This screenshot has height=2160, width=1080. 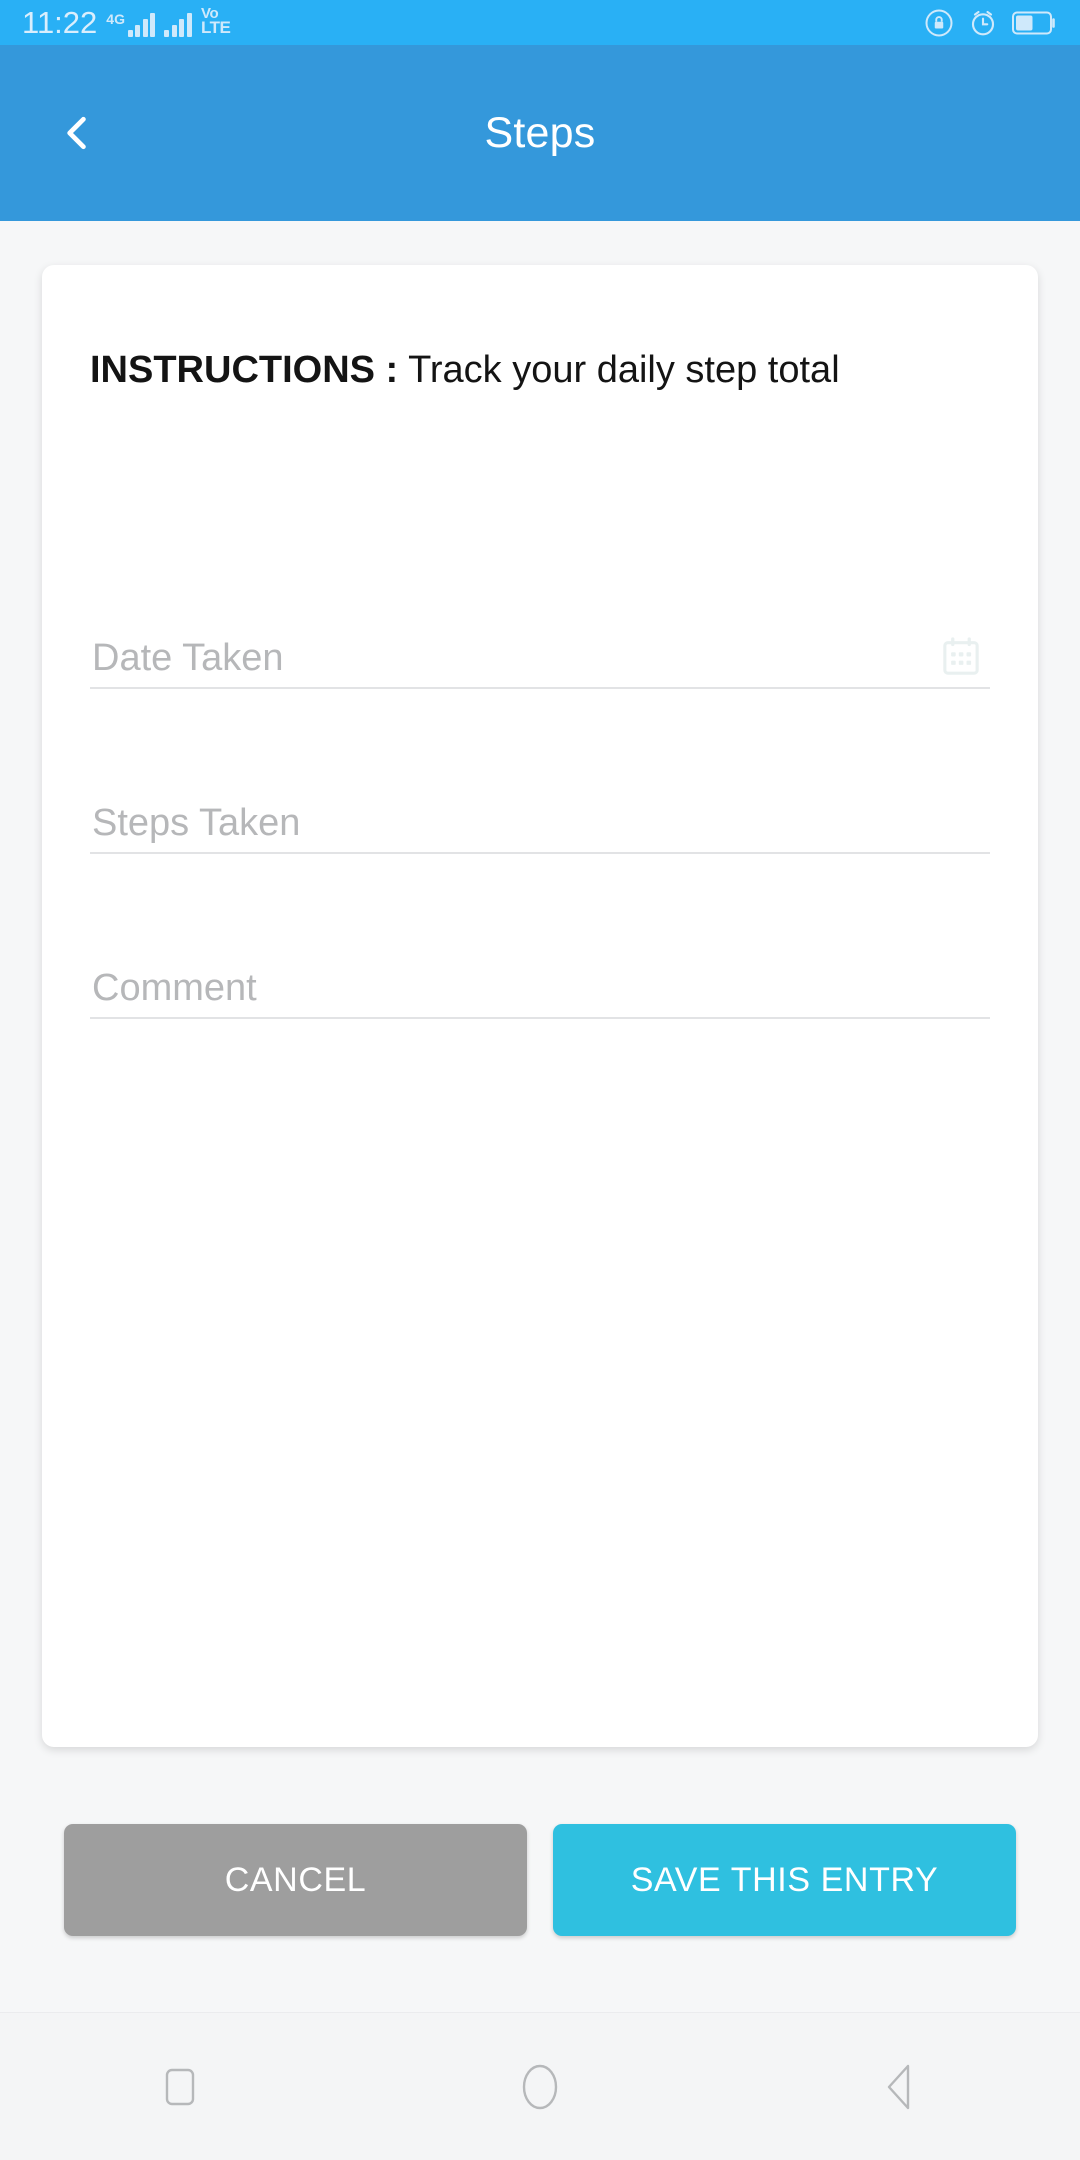 I want to click on signal-bars-2-icon, so click(x=178, y=24).